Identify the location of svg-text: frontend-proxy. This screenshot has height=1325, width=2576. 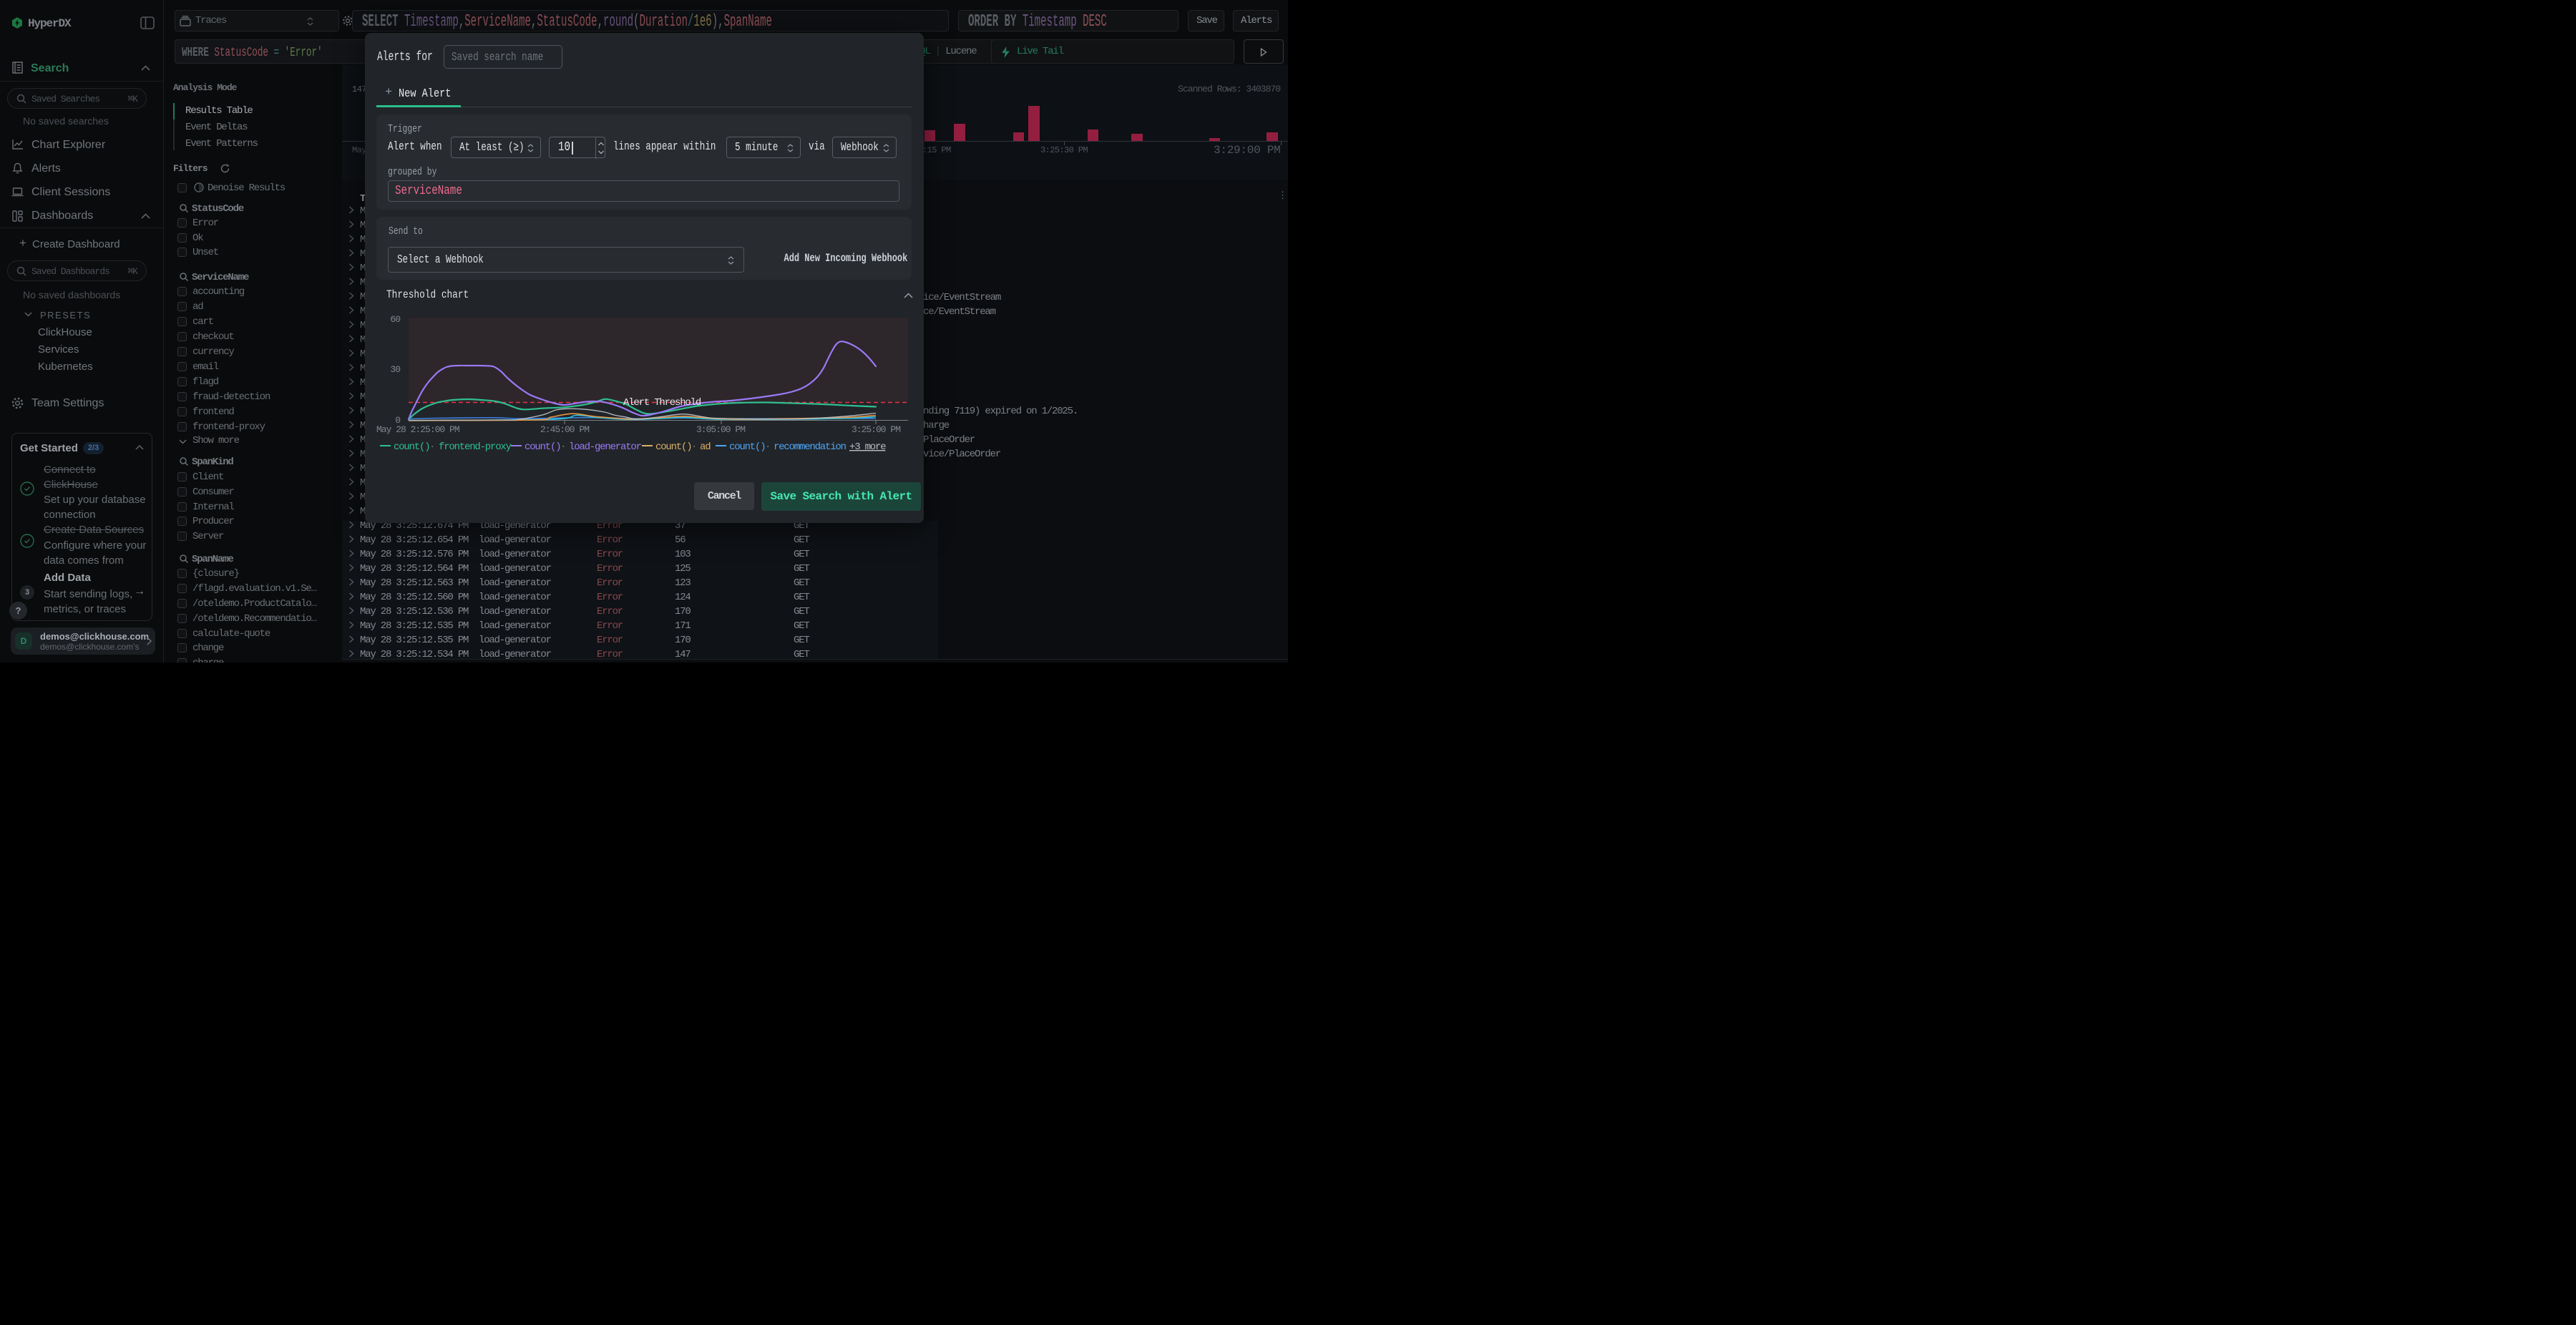
(475, 447).